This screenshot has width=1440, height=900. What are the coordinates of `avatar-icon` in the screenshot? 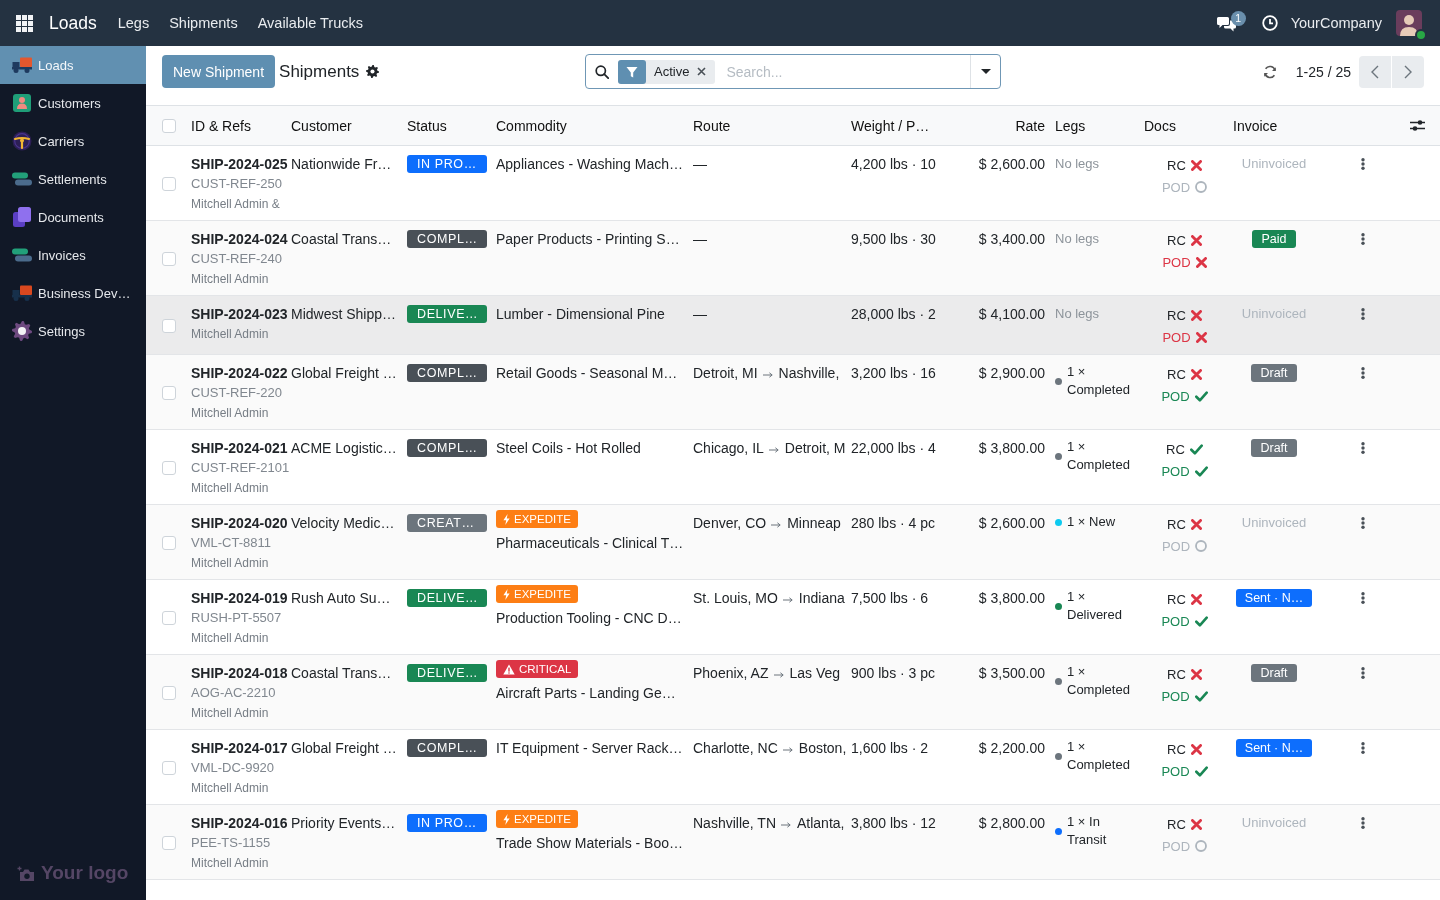 It's located at (1409, 23).